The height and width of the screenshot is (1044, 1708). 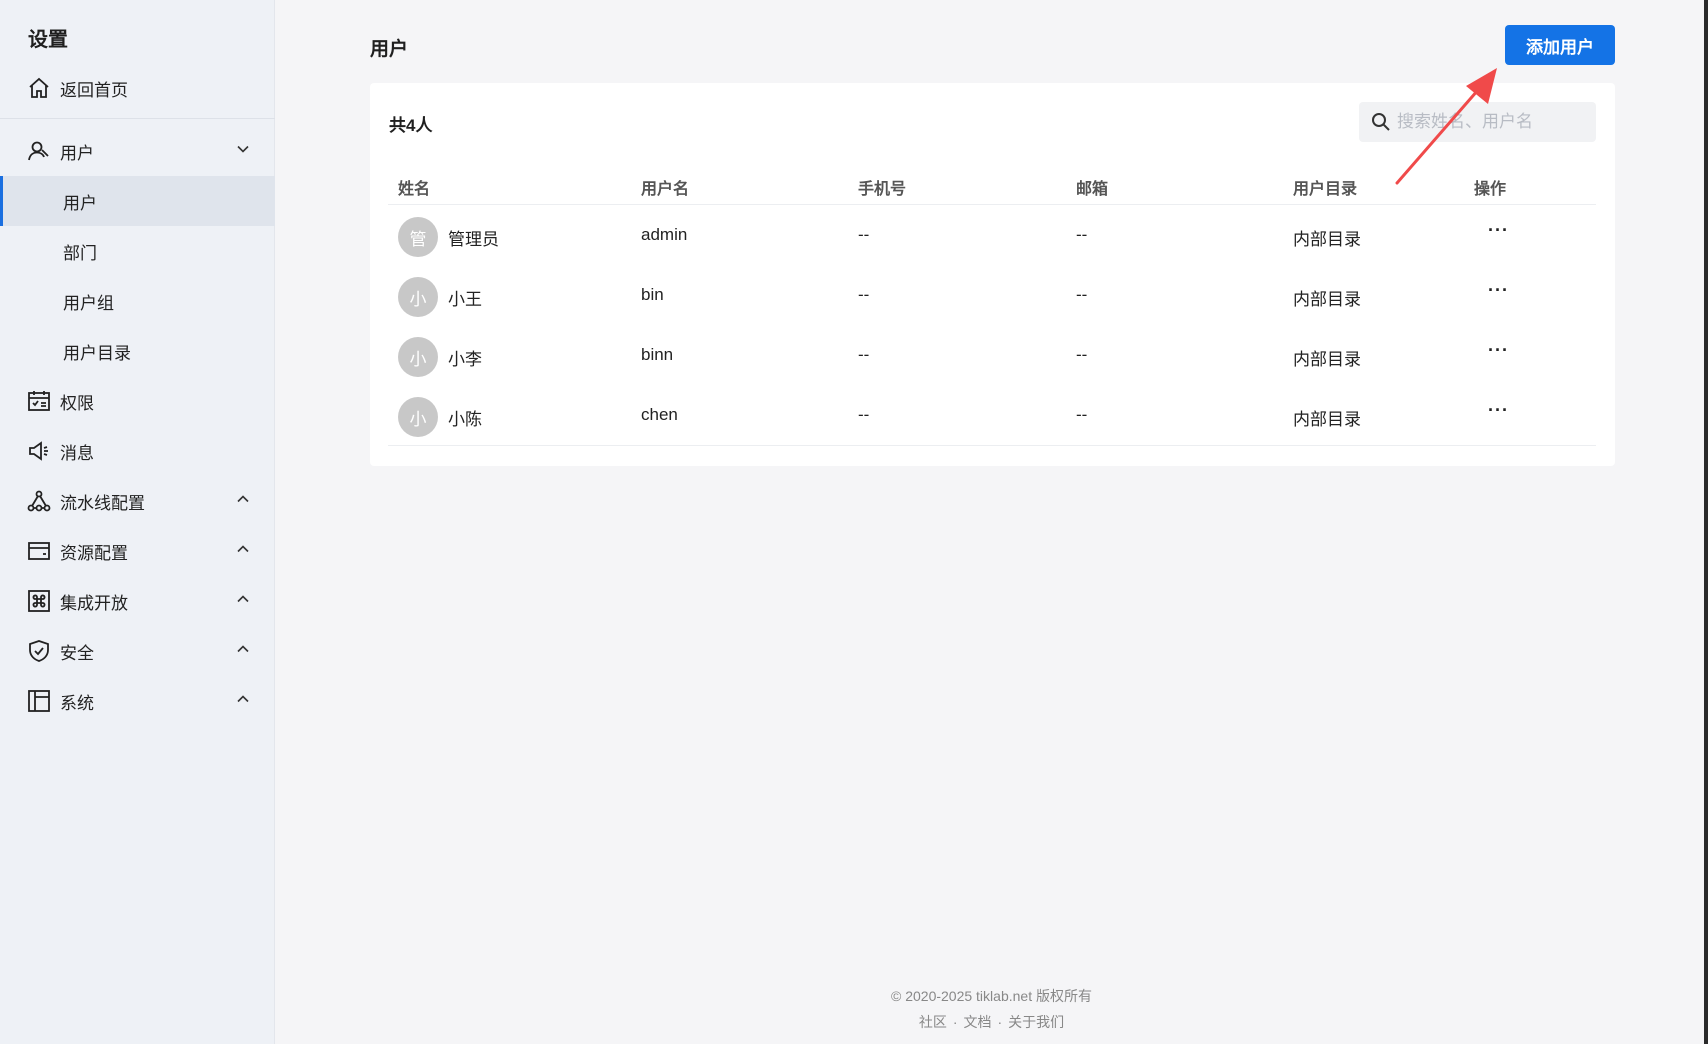 I want to click on chevron-down-icon, so click(x=243, y=149).